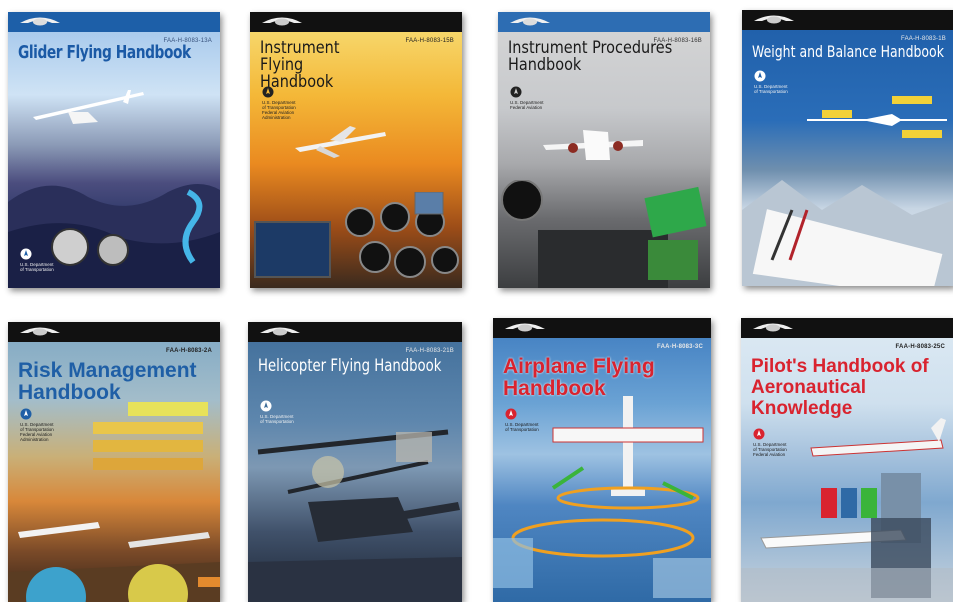 This screenshot has width=953, height=602. I want to click on aircraft-cutaway, so click(847, 510).